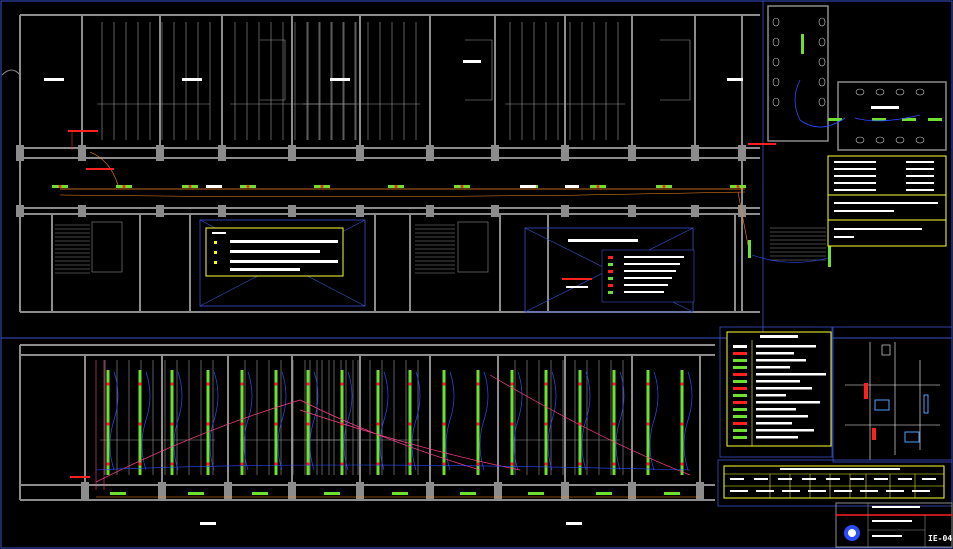  What do you see at coordinates (274, 252) in the screenshot?
I see `notes-box` at bounding box center [274, 252].